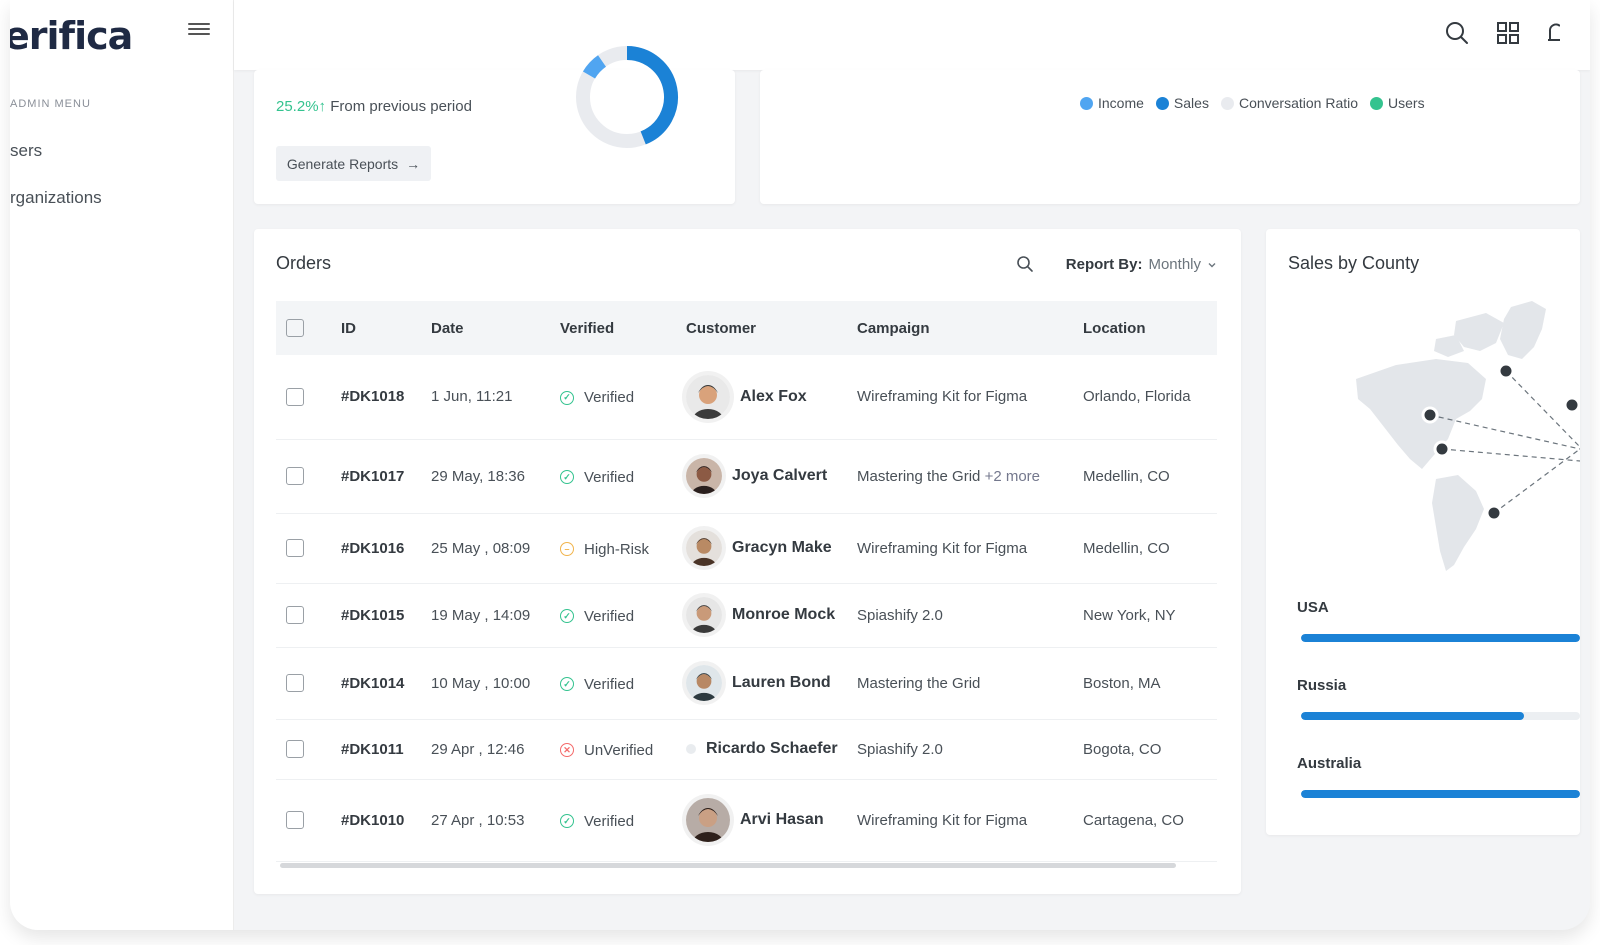  Describe the element at coordinates (386, 749) in the screenshot. I see `order-id: #DK1011` at that location.